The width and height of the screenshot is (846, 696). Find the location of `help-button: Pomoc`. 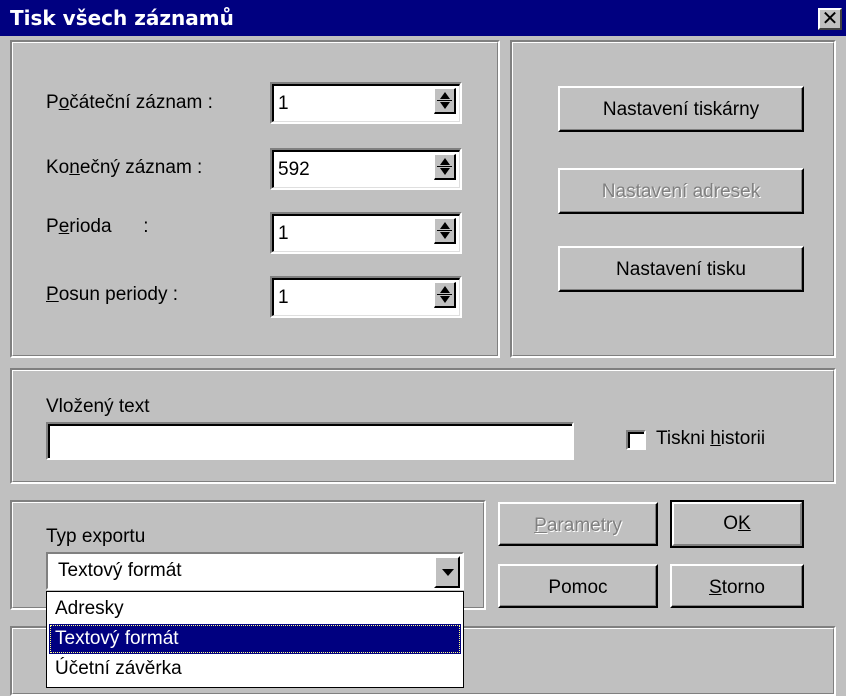

help-button: Pomoc is located at coordinates (578, 586).